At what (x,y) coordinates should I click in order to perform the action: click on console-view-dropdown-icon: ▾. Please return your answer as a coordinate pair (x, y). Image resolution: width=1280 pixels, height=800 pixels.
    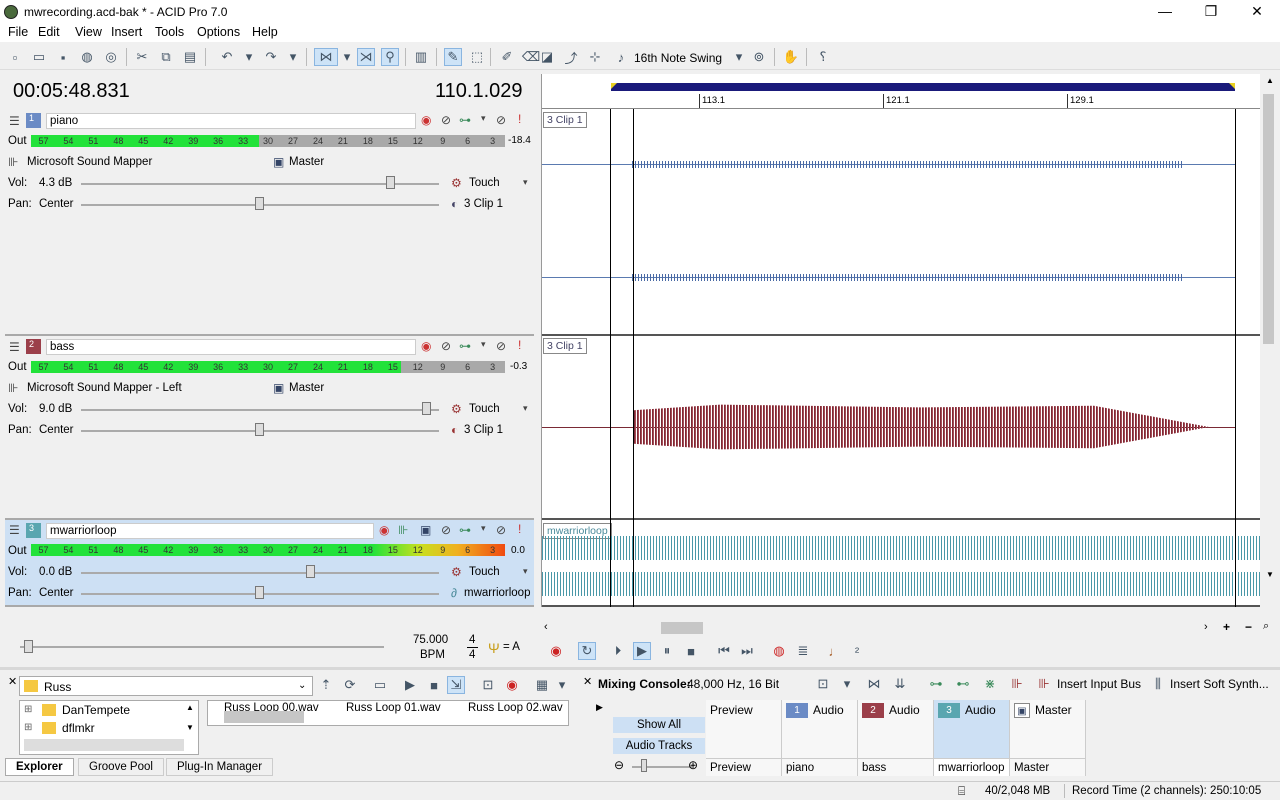
    Looking at the image, I should click on (847, 684).